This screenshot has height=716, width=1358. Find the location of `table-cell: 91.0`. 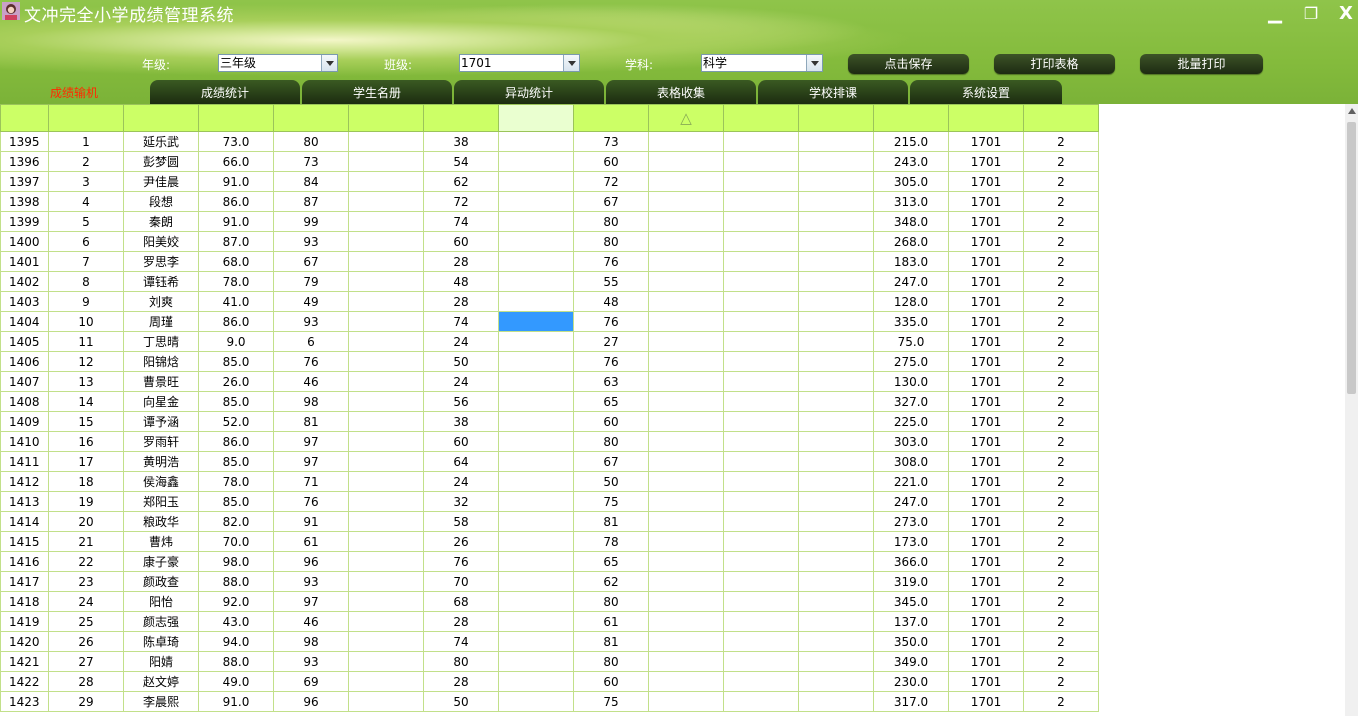

table-cell: 91.0 is located at coordinates (236, 221).